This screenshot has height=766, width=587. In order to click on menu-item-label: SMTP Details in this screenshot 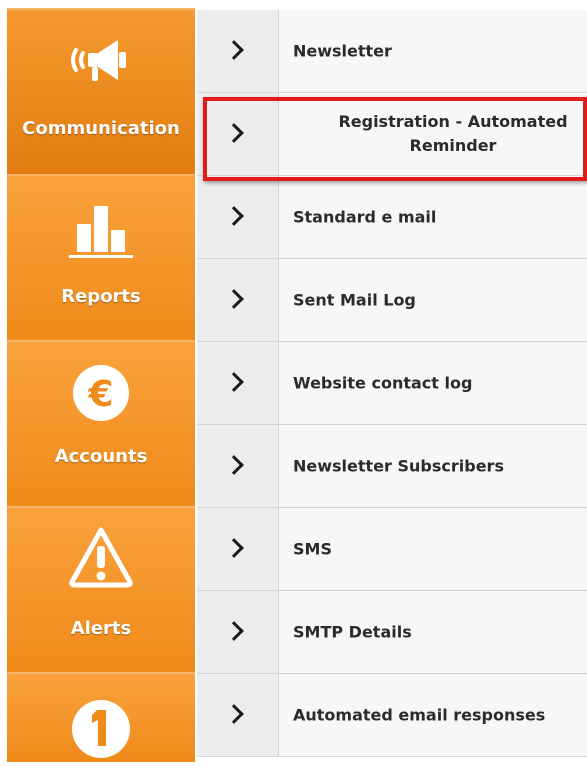, I will do `click(352, 632)`.